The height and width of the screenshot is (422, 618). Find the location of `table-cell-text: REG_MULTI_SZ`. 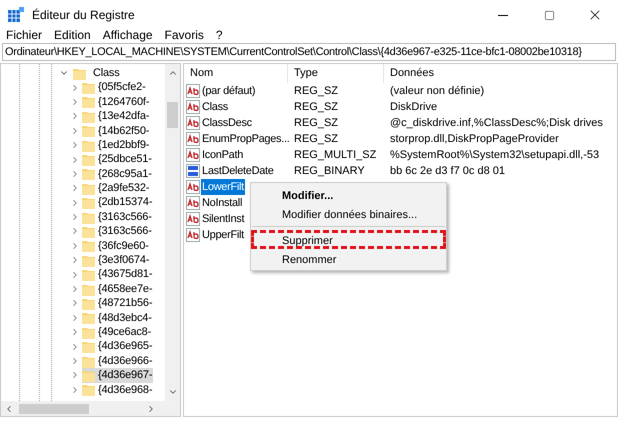

table-cell-text: REG_MULTI_SZ is located at coordinates (335, 155).